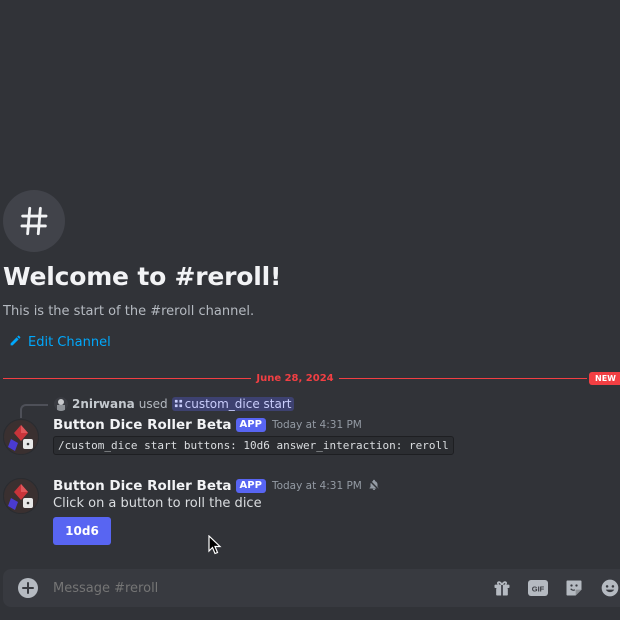  What do you see at coordinates (157, 503) in the screenshot?
I see `message-text: Click on a button to roll the dice` at bounding box center [157, 503].